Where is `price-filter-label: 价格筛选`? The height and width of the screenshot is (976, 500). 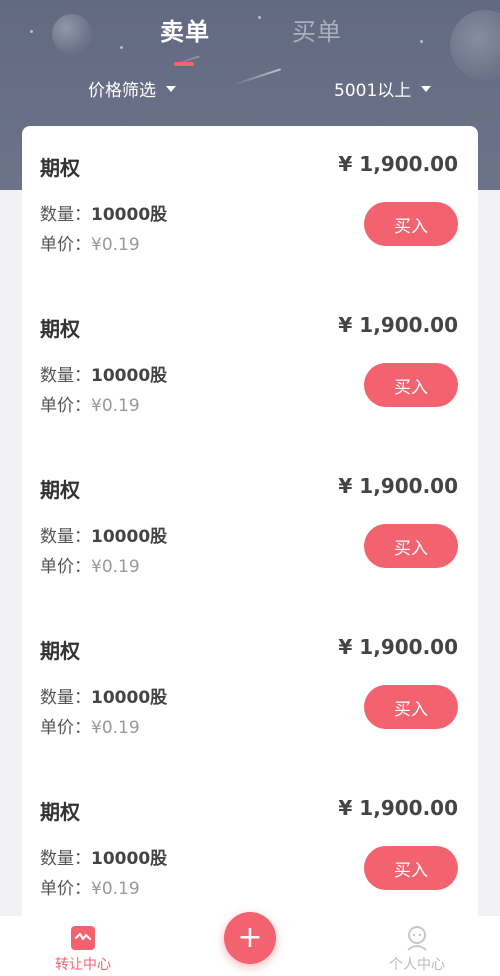
price-filter-label: 价格筛选 is located at coordinates (122, 91).